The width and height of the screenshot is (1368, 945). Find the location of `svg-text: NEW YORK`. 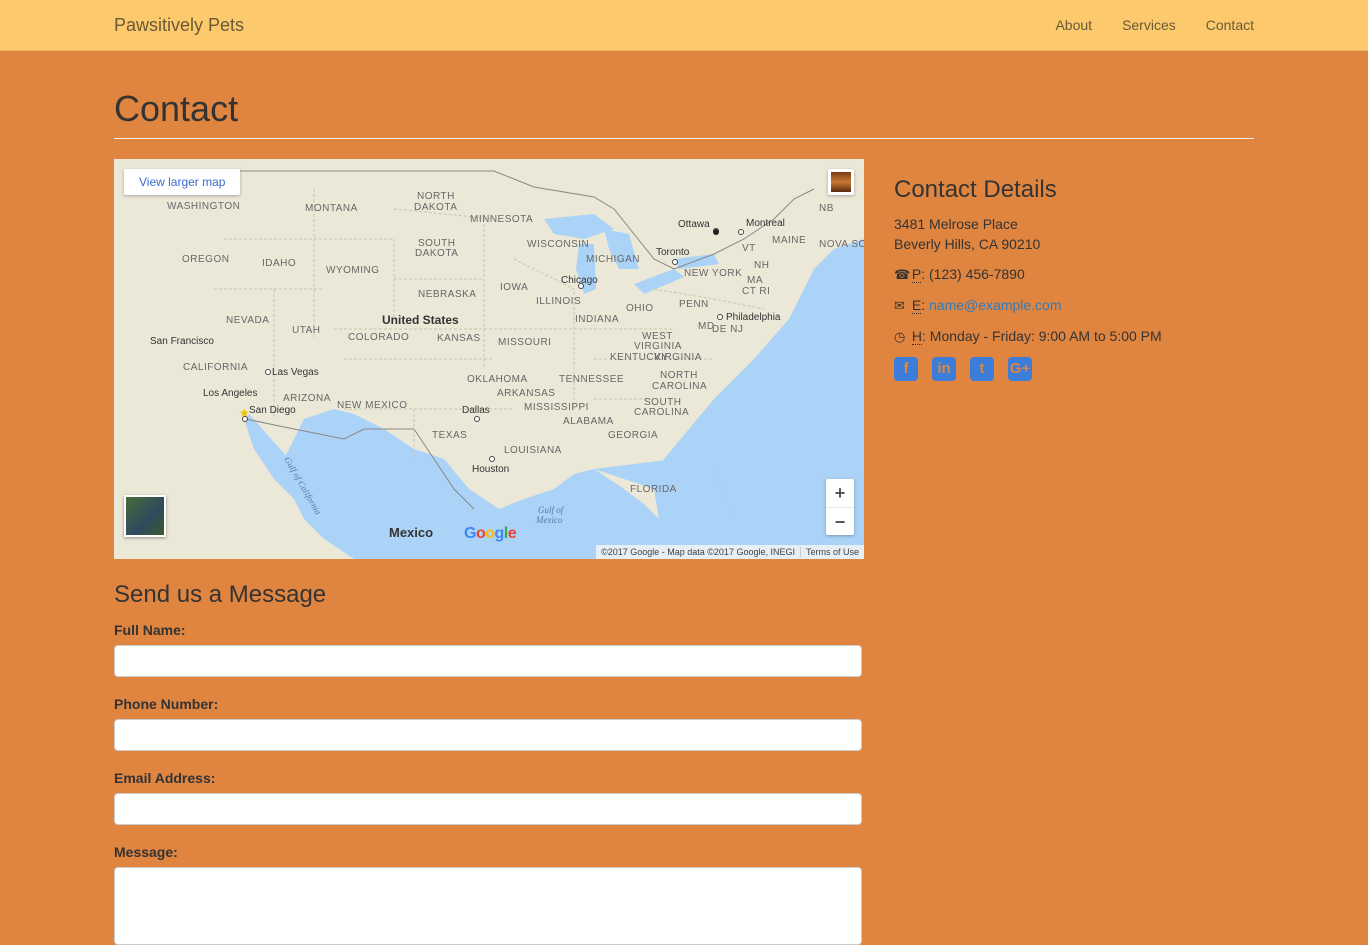

svg-text: NEW YORK is located at coordinates (713, 273).